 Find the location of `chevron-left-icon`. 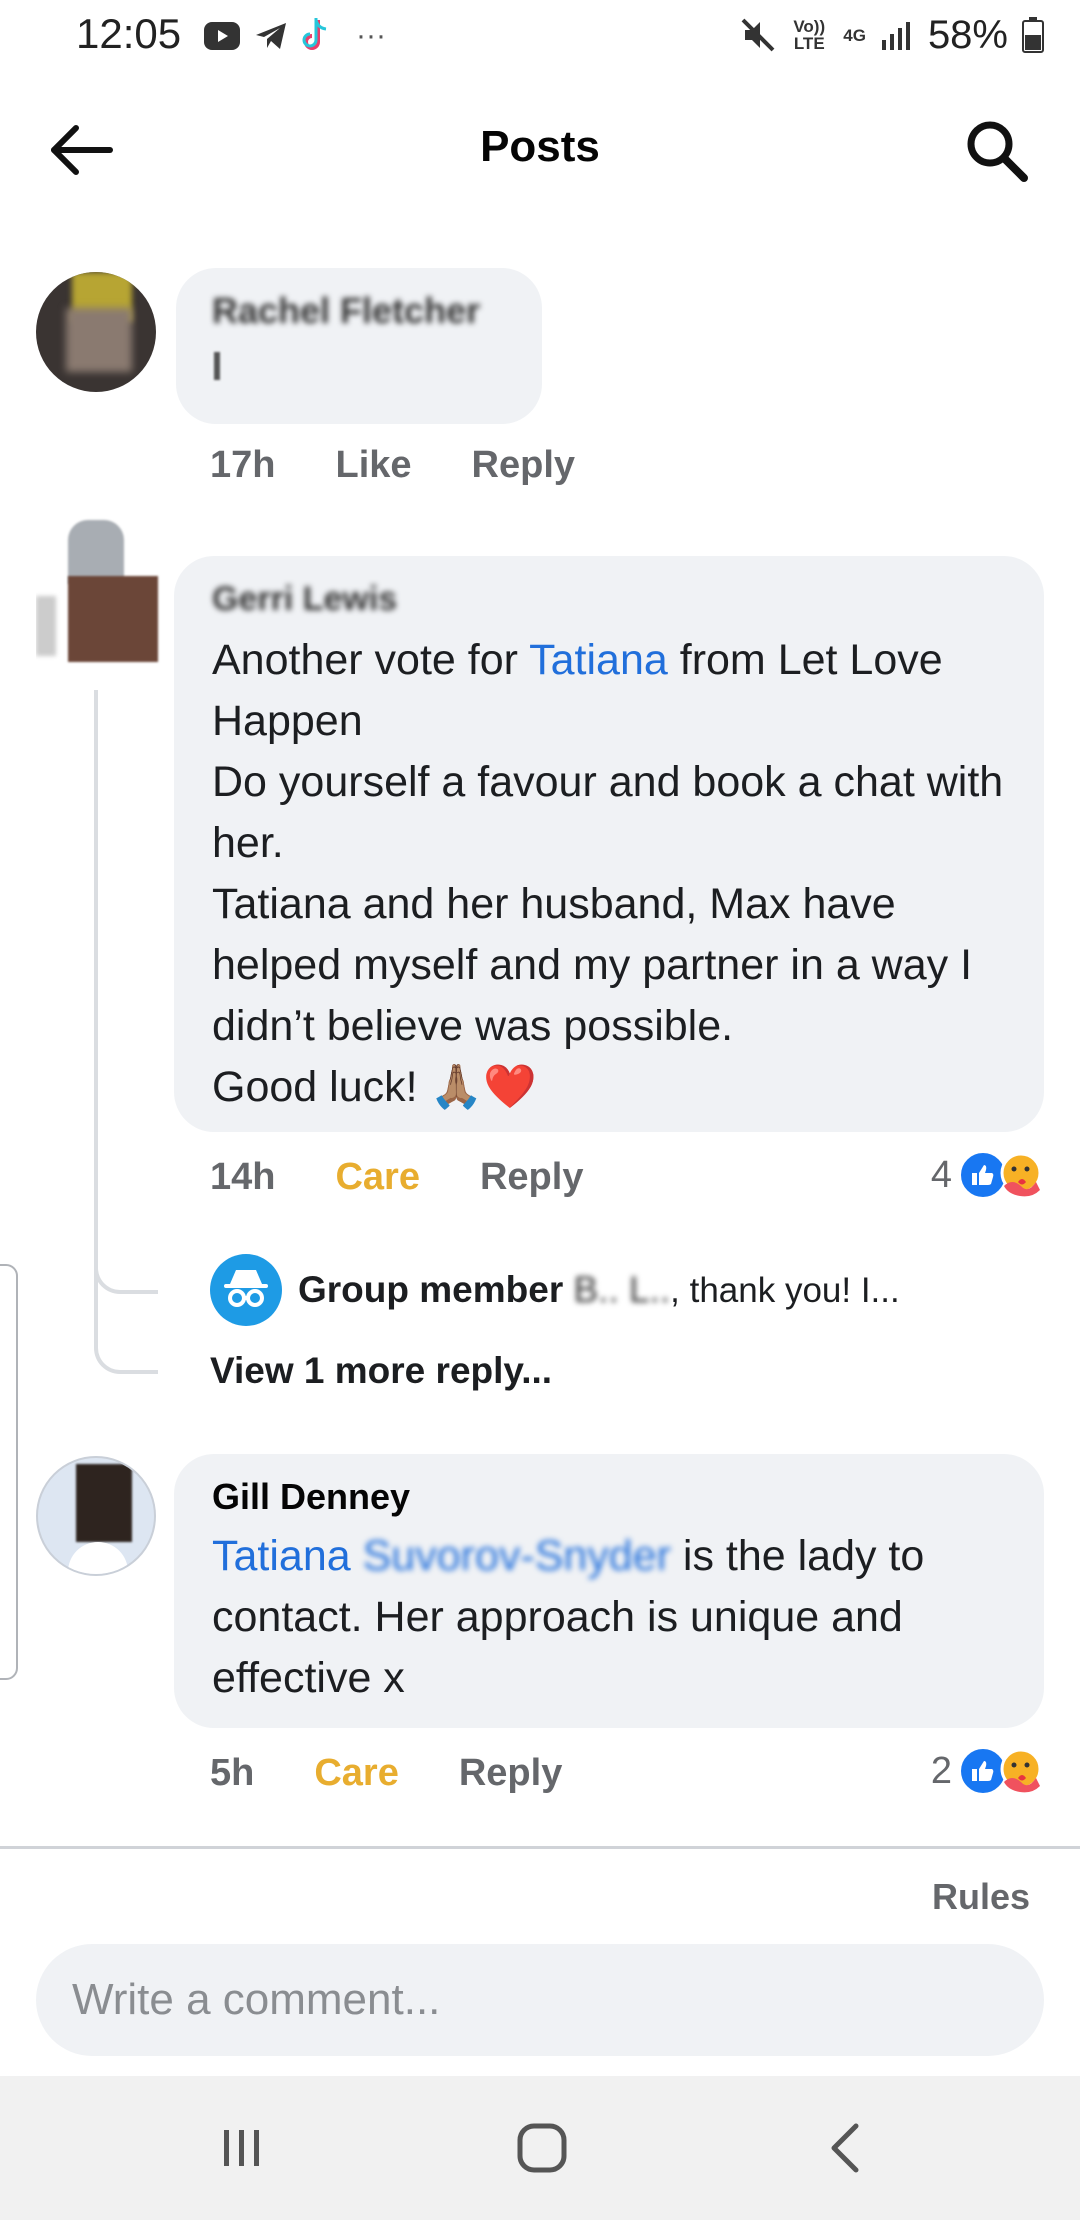

chevron-left-icon is located at coordinates (845, 2148).